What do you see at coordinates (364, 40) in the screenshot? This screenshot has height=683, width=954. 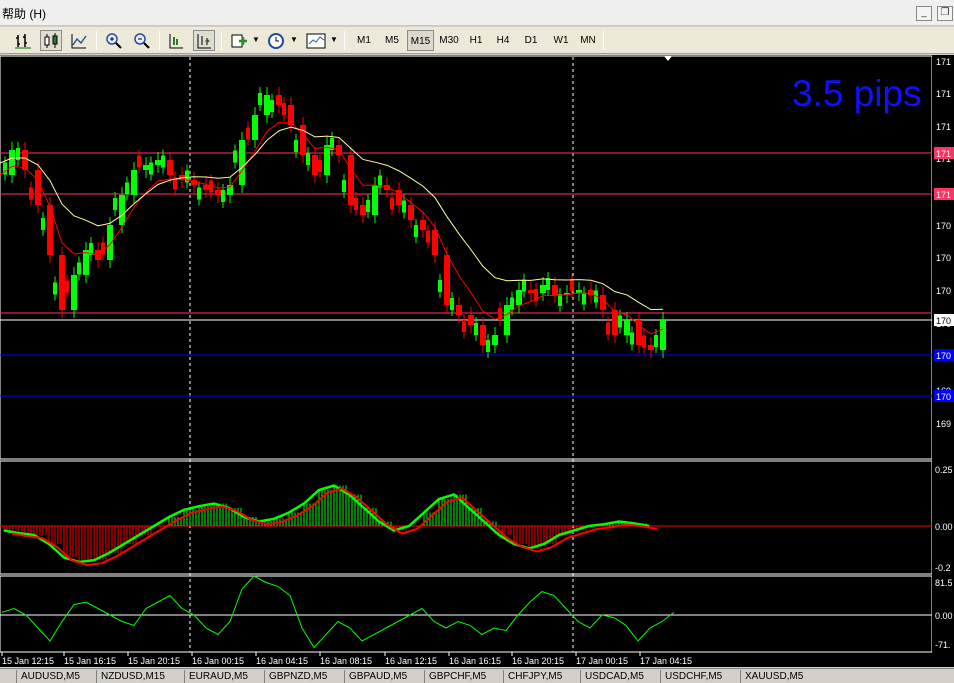 I see `timeframe-m1: M1` at bounding box center [364, 40].